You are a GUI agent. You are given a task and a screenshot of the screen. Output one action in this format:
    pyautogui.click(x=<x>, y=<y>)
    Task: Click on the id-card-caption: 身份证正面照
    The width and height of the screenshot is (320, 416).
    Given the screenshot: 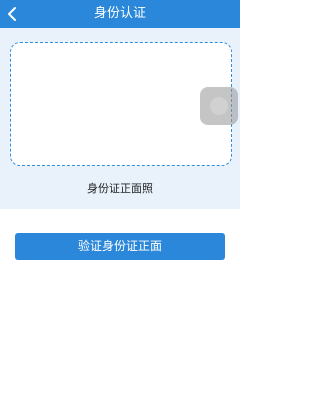 What is the action you would take?
    pyautogui.click(x=120, y=188)
    